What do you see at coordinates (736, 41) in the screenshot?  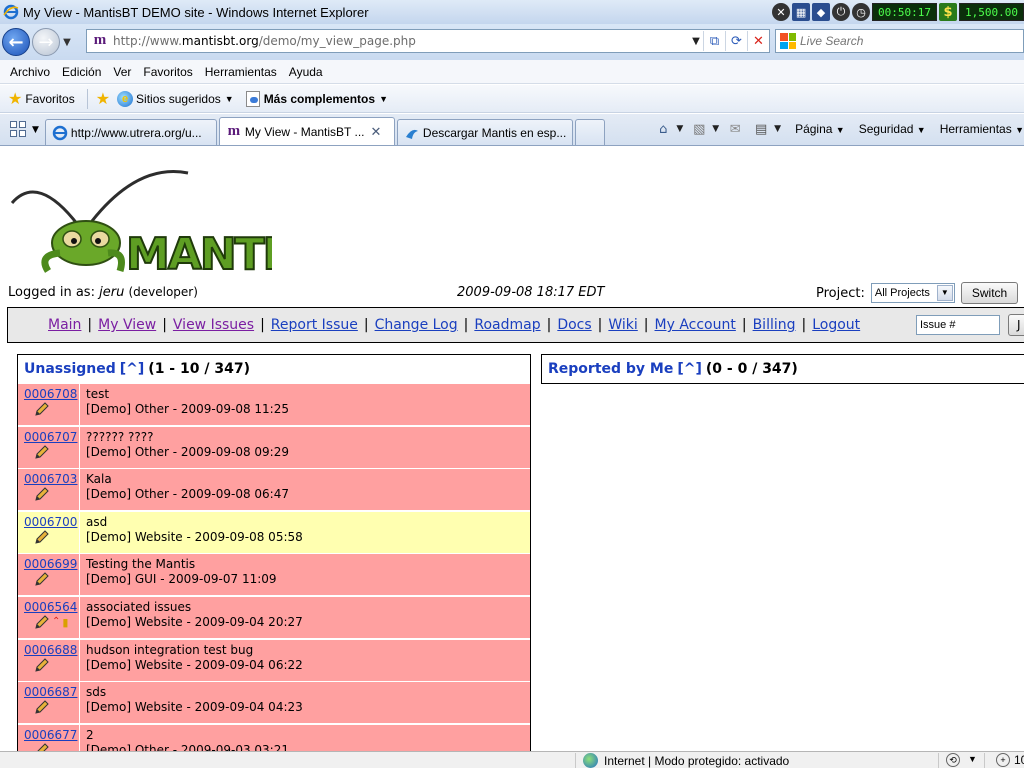 I see `refresh-icon: ⟳` at bounding box center [736, 41].